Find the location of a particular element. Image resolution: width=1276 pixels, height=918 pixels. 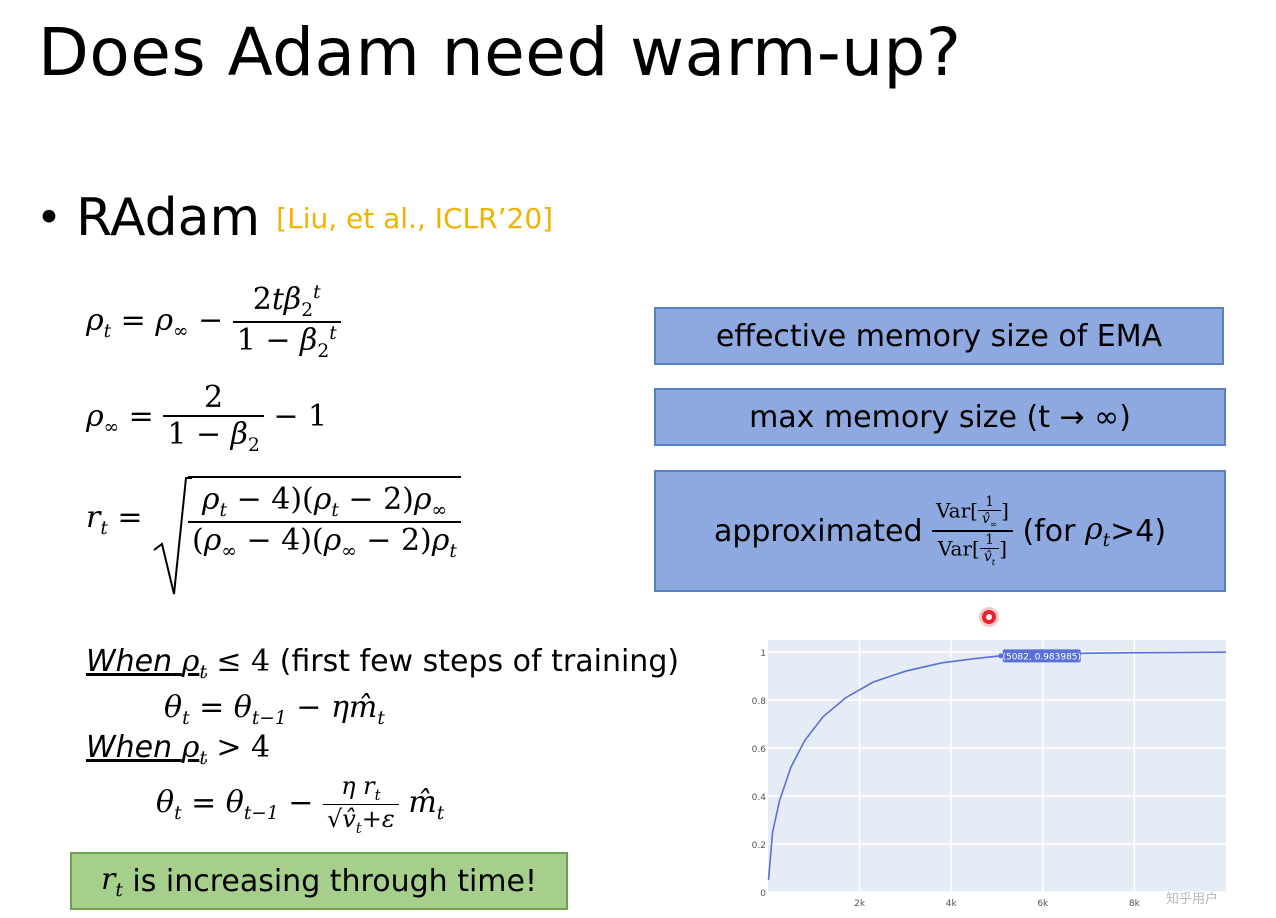

y-tick-label: 1 is located at coordinates (763, 654).